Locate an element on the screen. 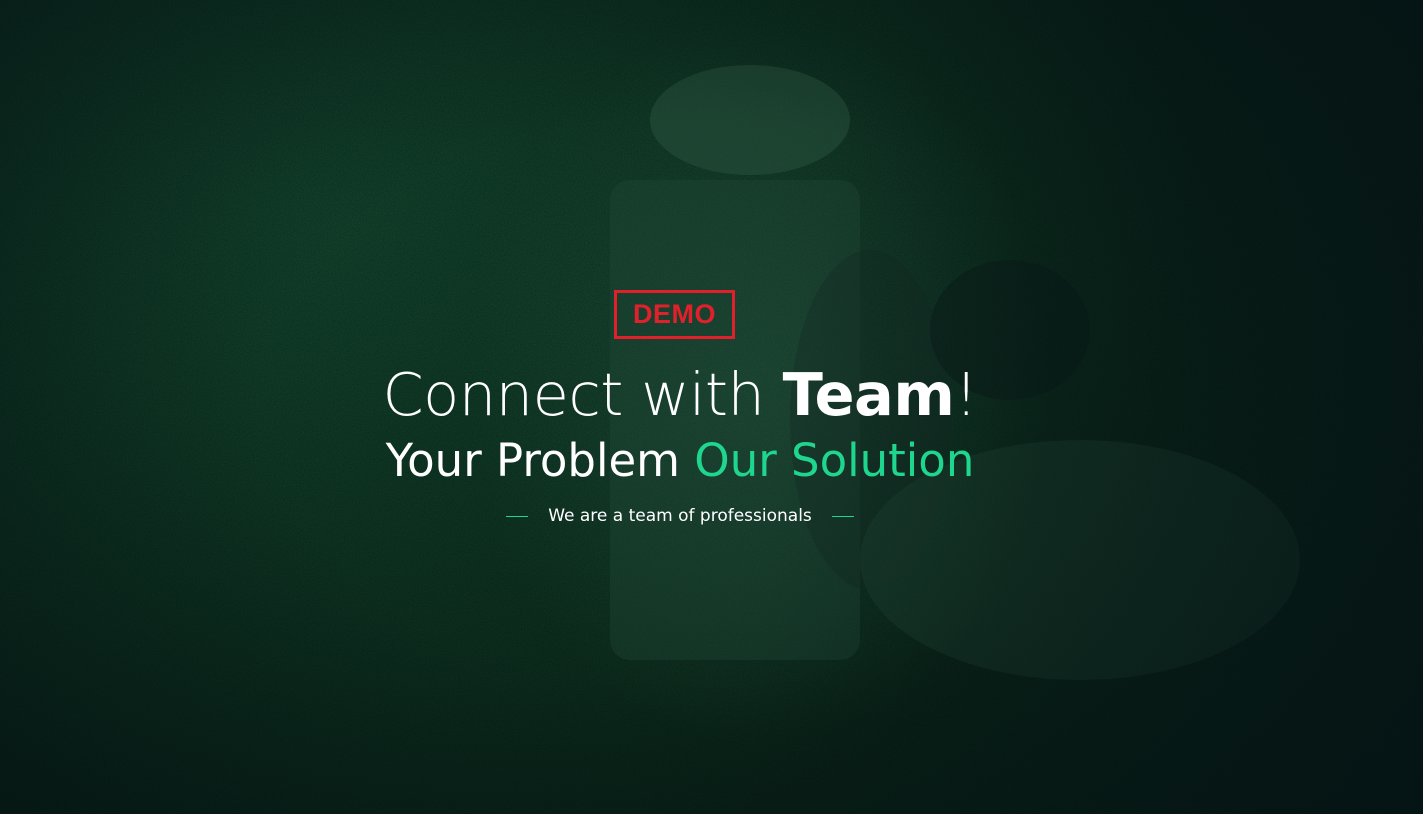 The image size is (1423, 814). hero-headline: Connect with Team! is located at coordinates (680, 395).